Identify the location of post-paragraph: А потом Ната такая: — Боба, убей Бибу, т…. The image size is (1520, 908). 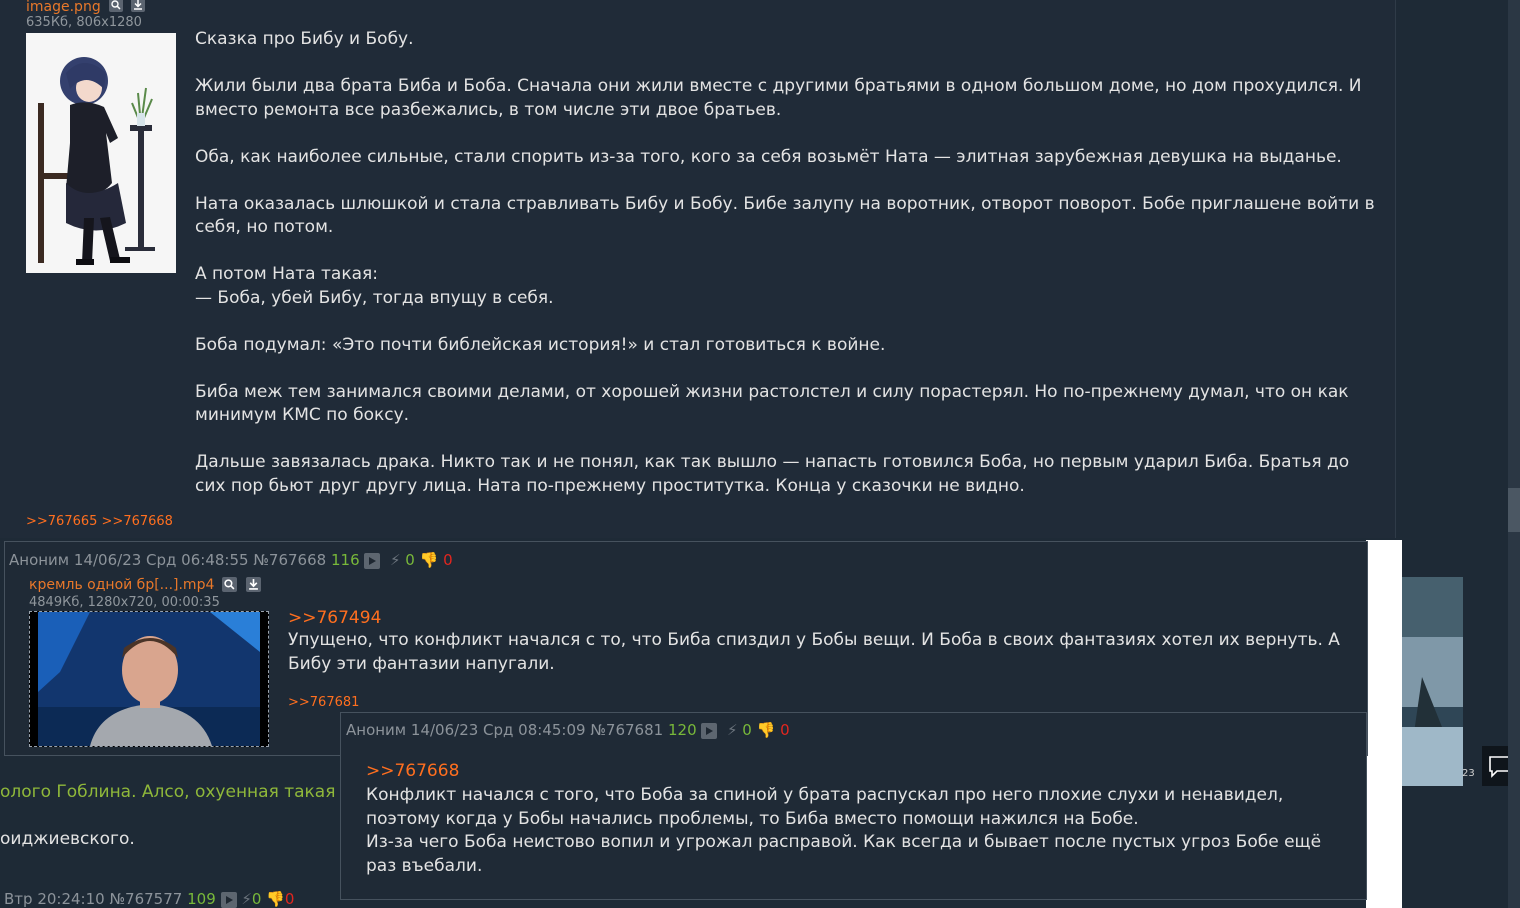
(374, 286).